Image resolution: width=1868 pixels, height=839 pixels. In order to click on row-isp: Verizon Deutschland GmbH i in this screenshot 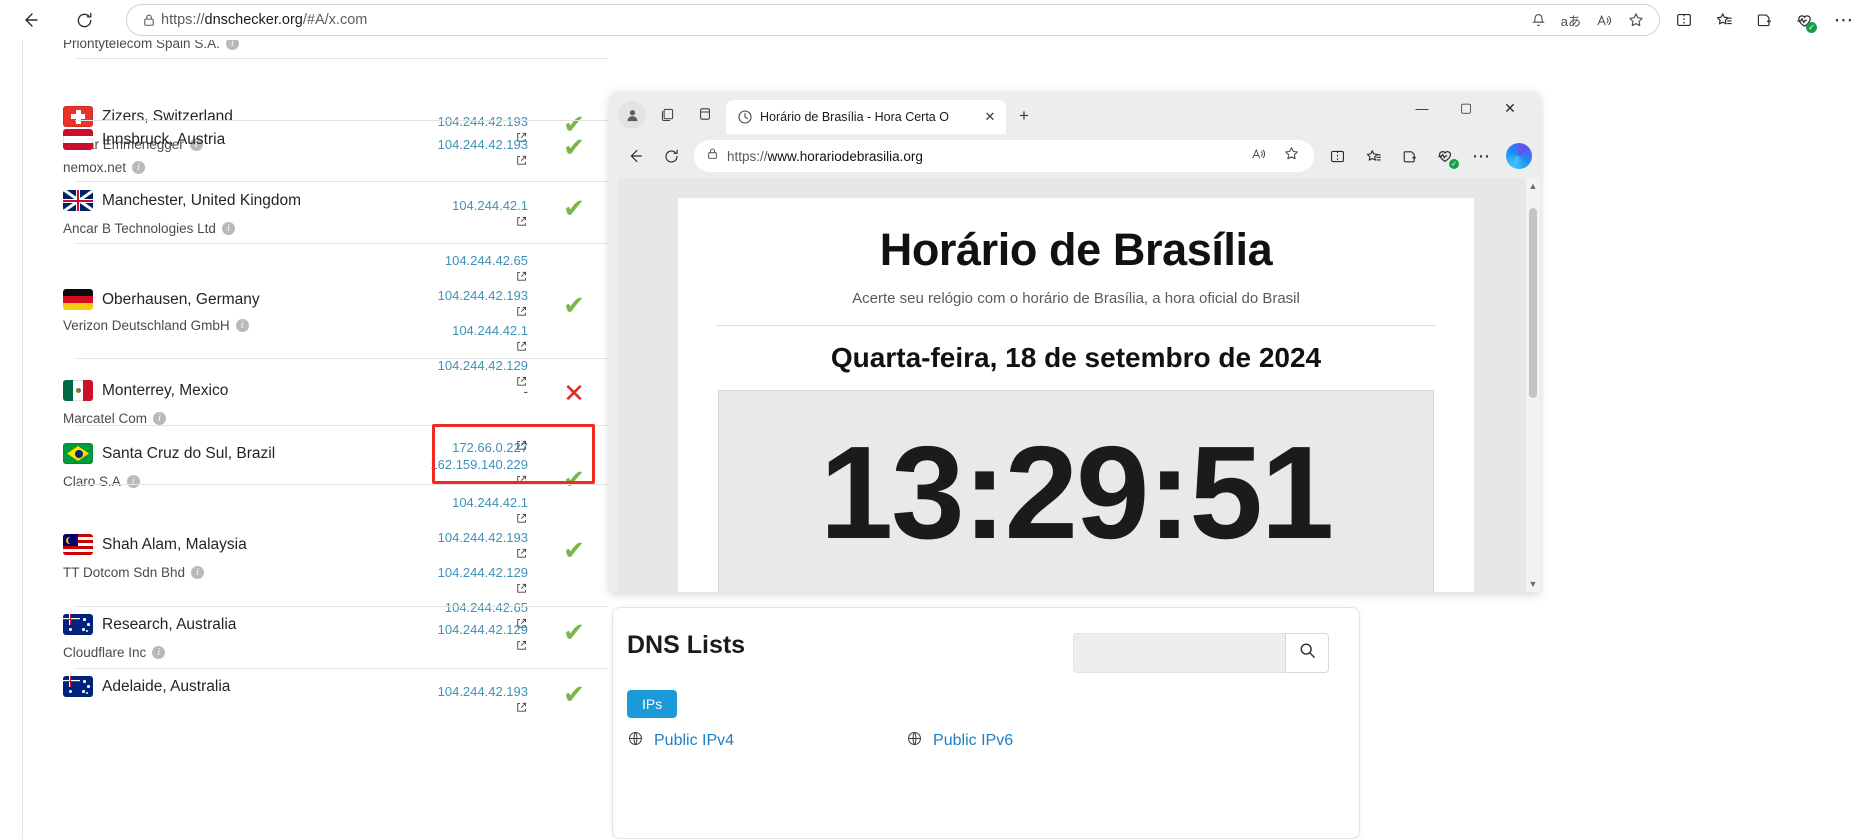, I will do `click(156, 325)`.